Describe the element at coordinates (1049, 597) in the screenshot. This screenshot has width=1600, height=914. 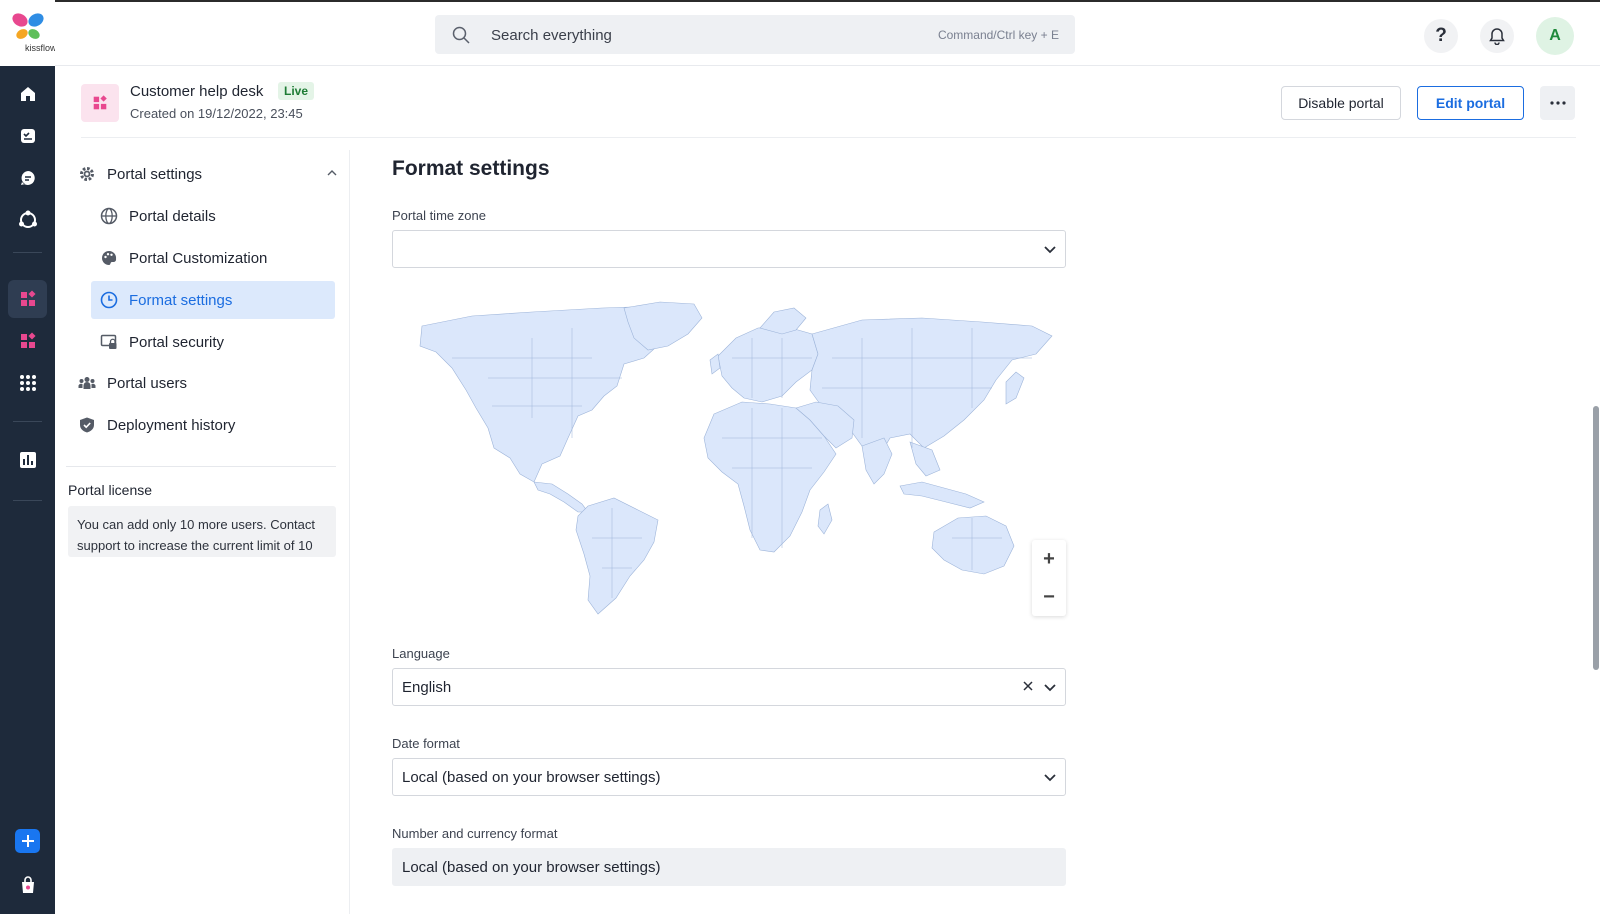
I see `zoom-out-button: −` at that location.